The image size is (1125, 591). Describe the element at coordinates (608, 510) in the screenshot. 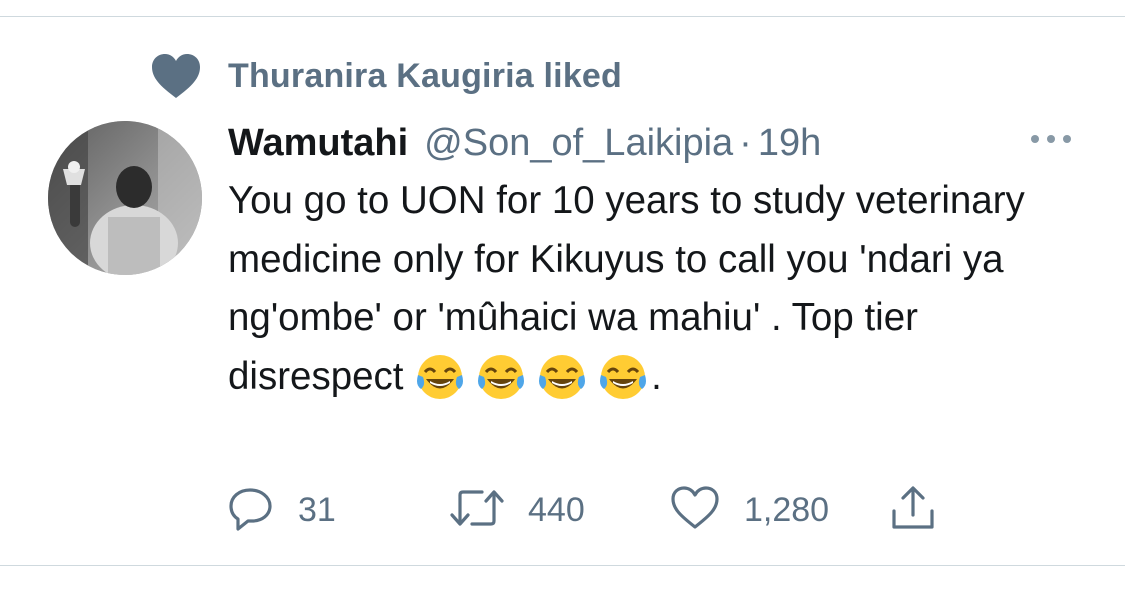

I see `tweet-actions: 31 440 1,280` at that location.